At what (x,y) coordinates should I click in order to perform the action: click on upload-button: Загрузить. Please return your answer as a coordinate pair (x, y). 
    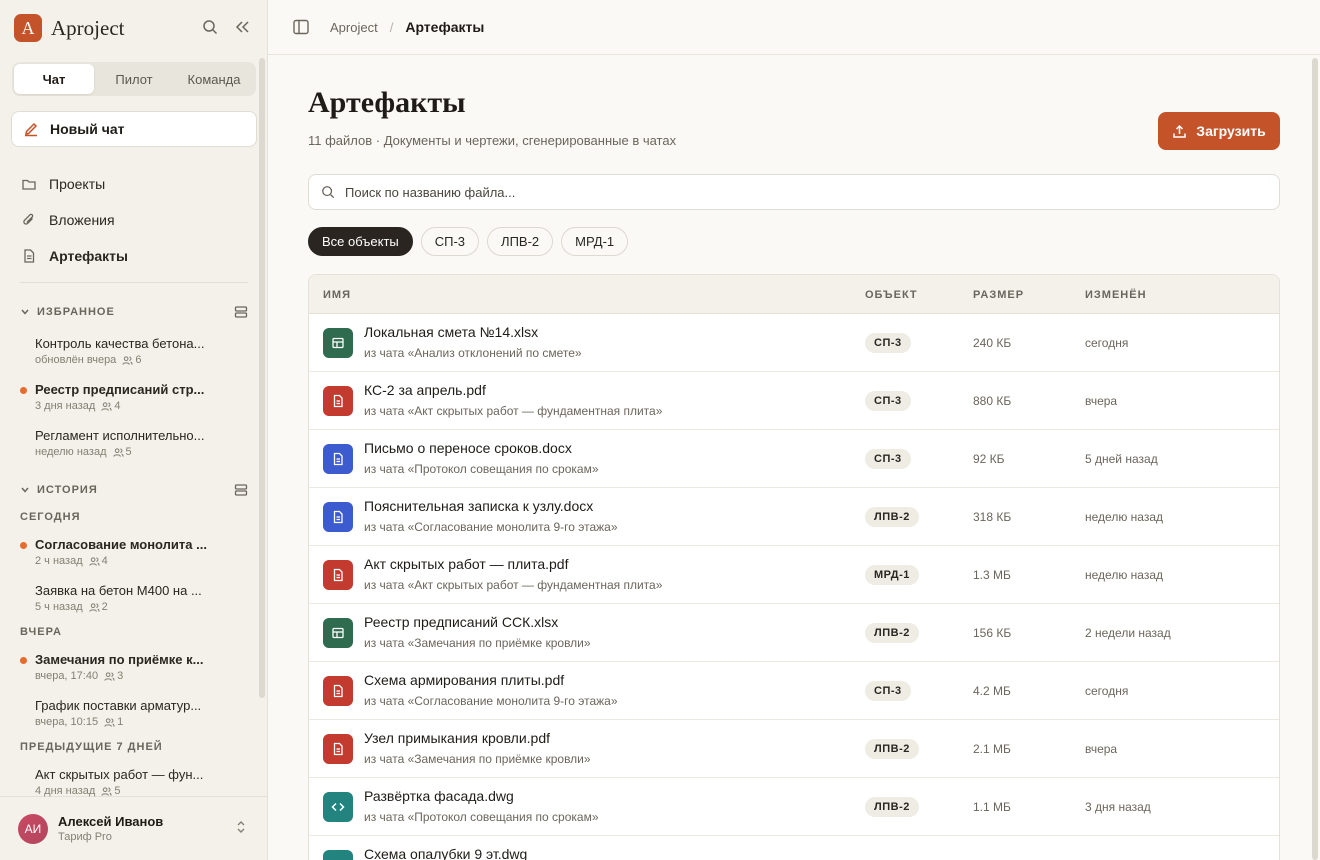
    Looking at the image, I should click on (1219, 131).